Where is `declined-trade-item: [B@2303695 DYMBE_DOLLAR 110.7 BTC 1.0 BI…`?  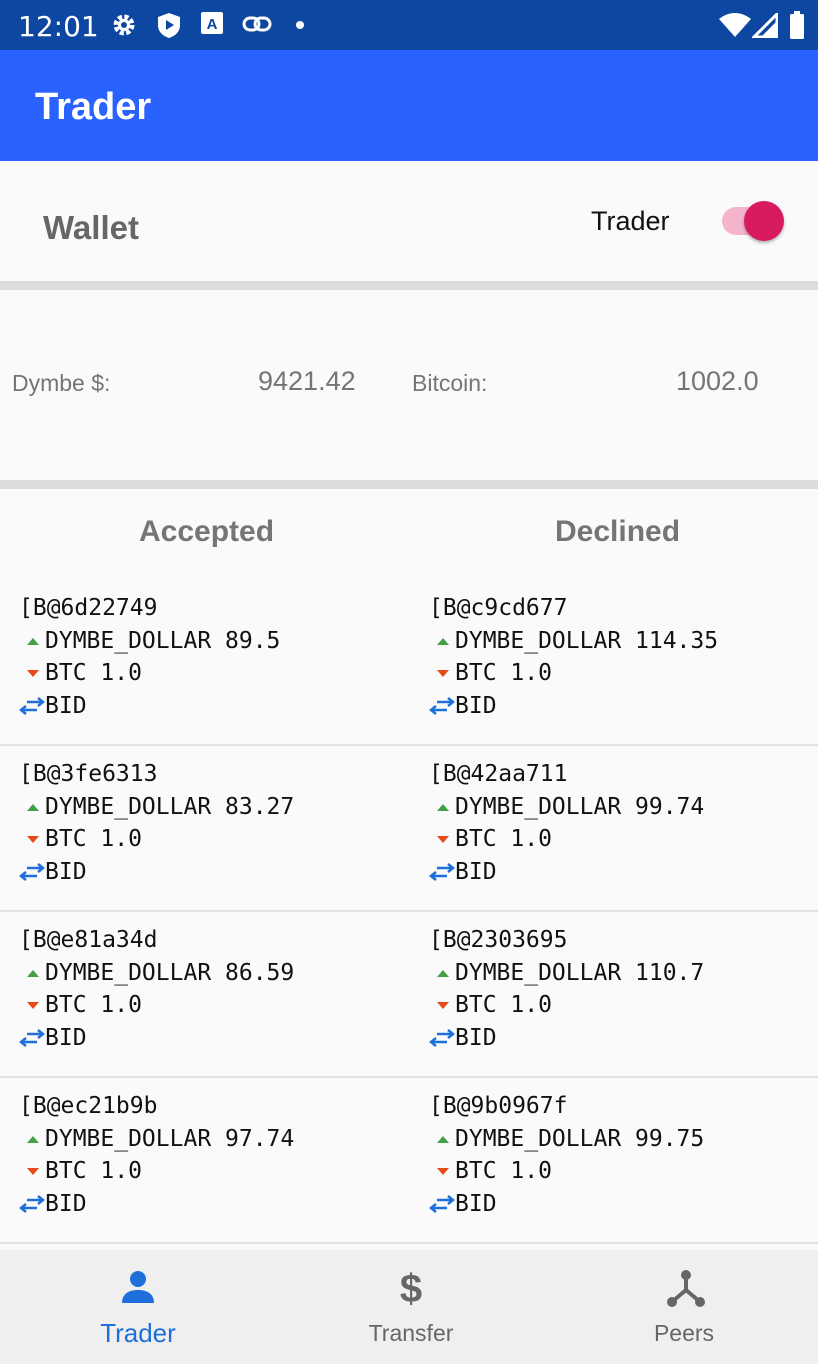
declined-trade-item: [B@2303695 DYMBE_DOLLAR 110.7 BTC 1.0 BI… is located at coordinates (566, 989).